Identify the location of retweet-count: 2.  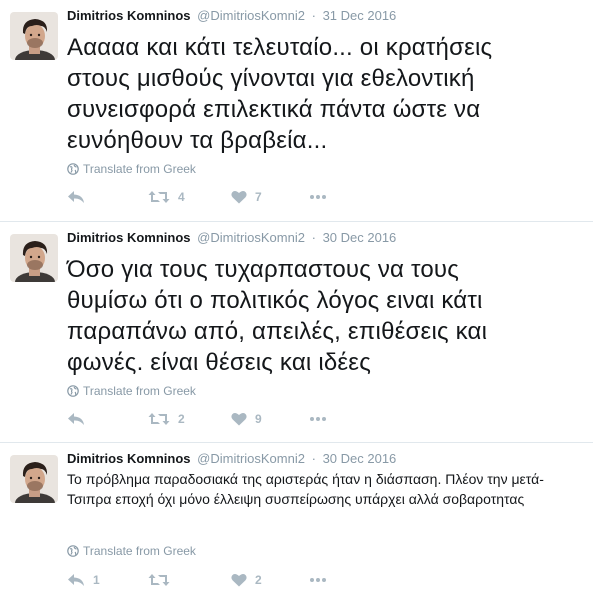
(181, 419).